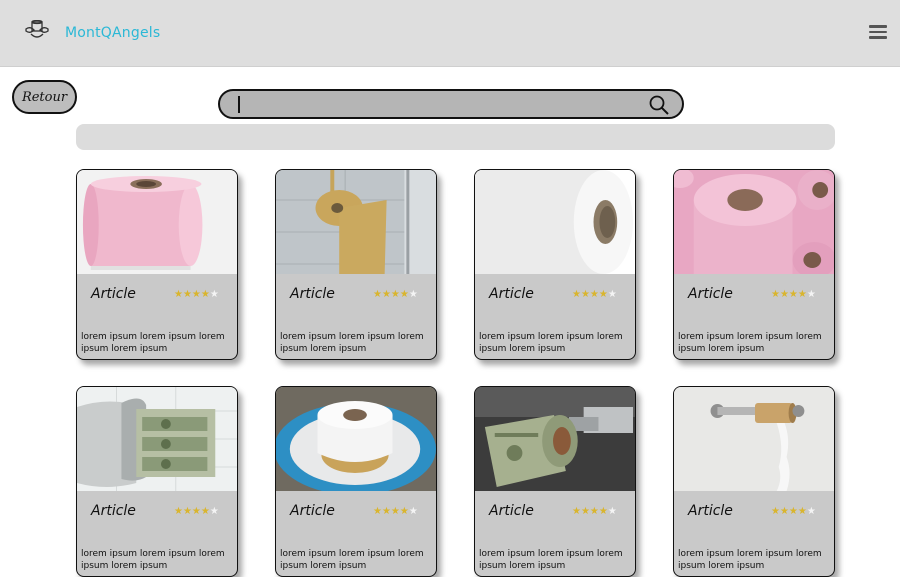 The width and height of the screenshot is (900, 577). Describe the element at coordinates (555, 439) in the screenshot. I see `product-image-dollar-roll-holder` at that location.